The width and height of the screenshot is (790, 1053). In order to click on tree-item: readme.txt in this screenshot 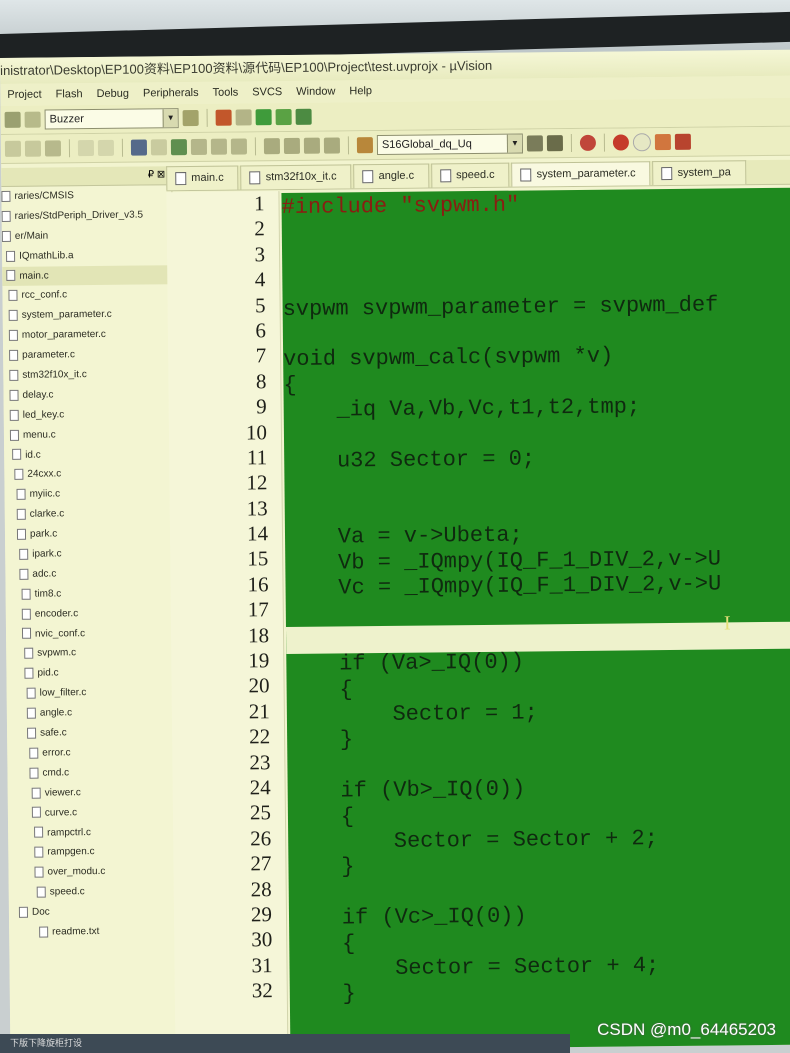, I will do `click(94, 932)`.